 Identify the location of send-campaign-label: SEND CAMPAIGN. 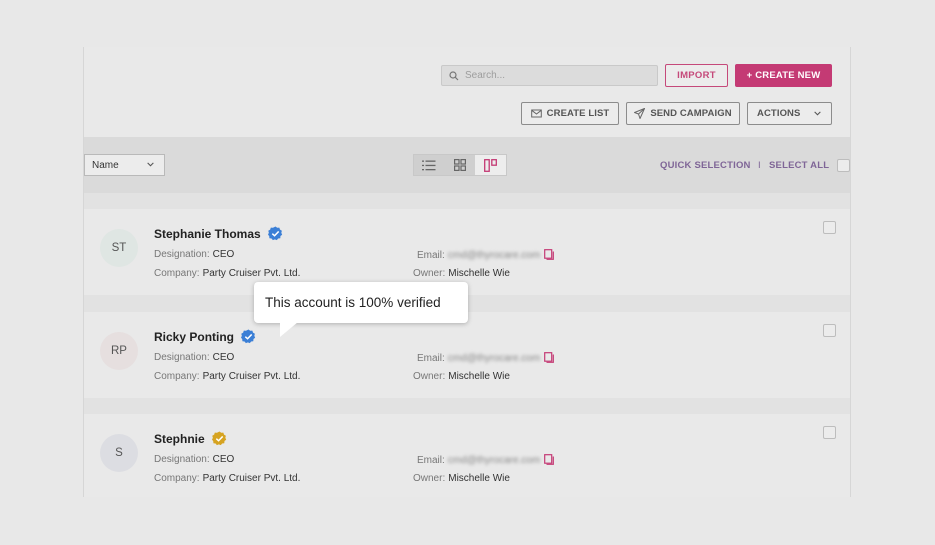
(691, 113).